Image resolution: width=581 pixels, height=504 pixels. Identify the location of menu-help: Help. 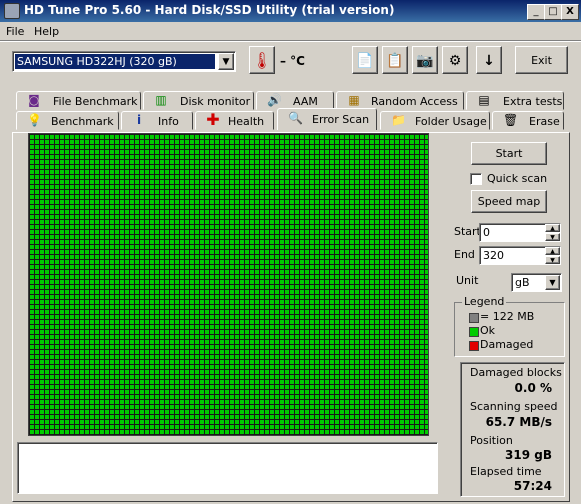
(46, 31).